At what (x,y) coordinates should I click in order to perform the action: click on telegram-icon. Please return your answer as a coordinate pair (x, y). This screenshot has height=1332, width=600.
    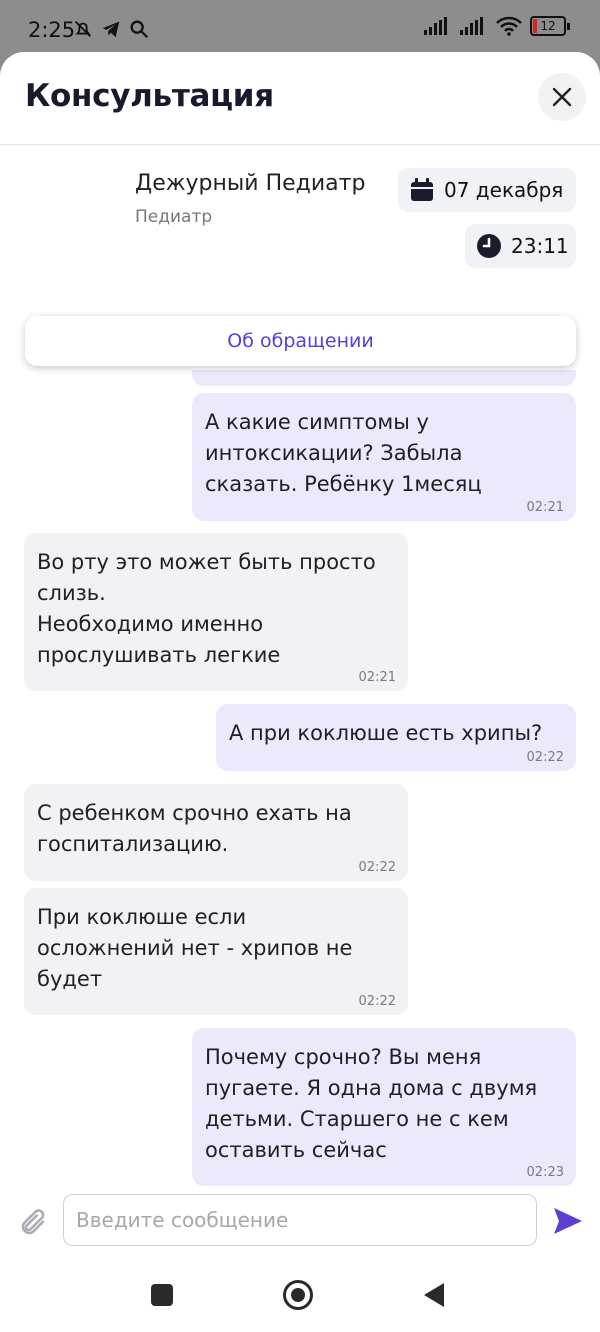
    Looking at the image, I should click on (111, 29).